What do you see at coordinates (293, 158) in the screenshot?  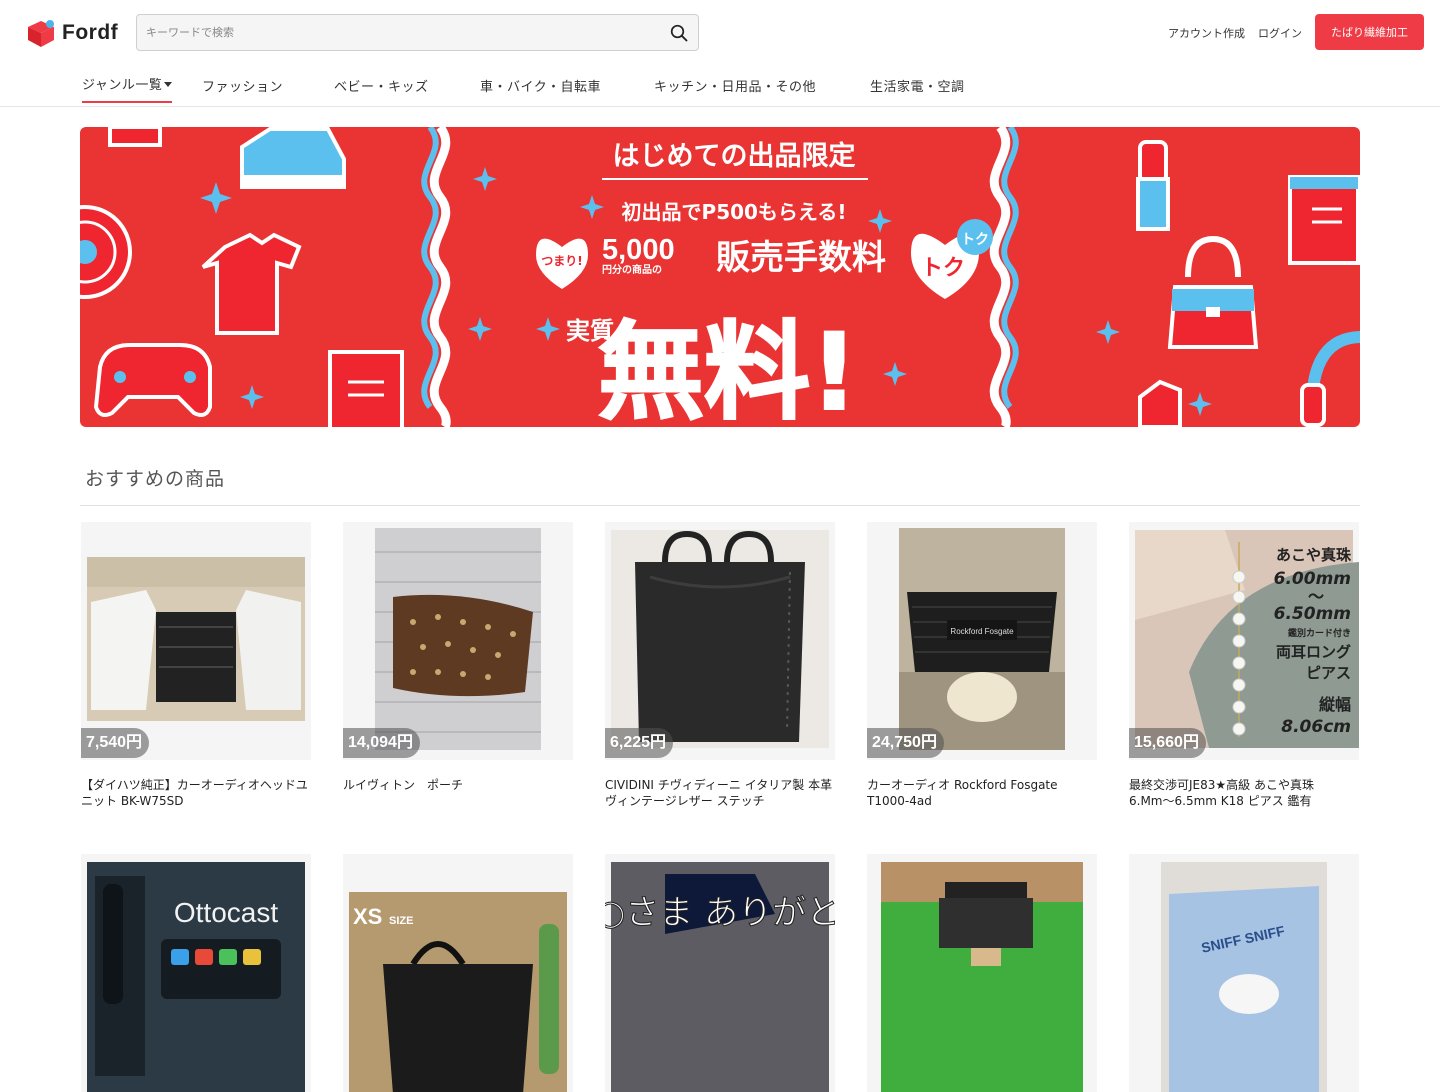 I see `shoe-icon` at bounding box center [293, 158].